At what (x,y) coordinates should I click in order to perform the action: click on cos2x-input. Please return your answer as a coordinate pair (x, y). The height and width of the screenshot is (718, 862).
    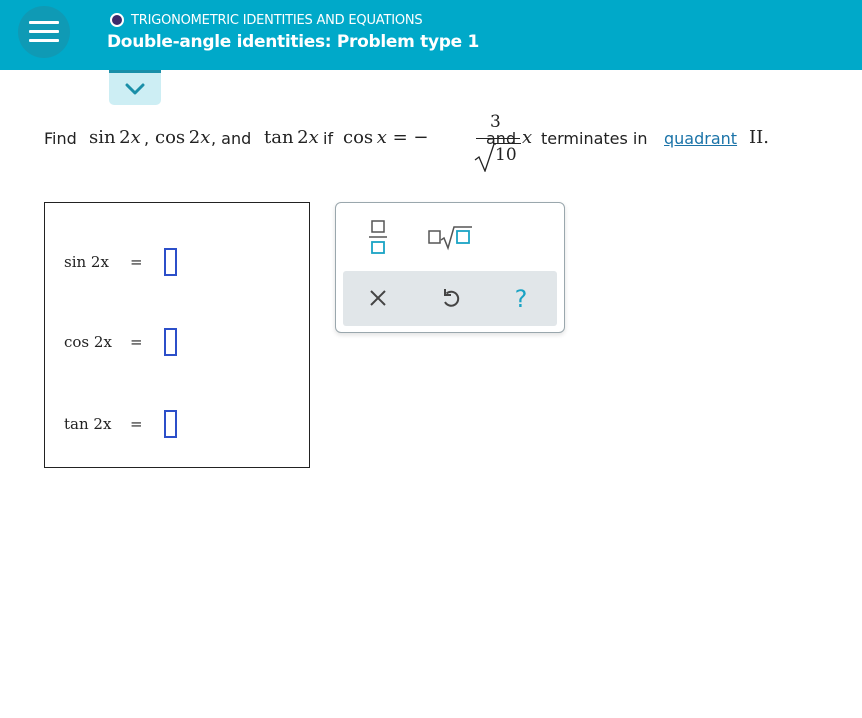
    Looking at the image, I should click on (170, 342).